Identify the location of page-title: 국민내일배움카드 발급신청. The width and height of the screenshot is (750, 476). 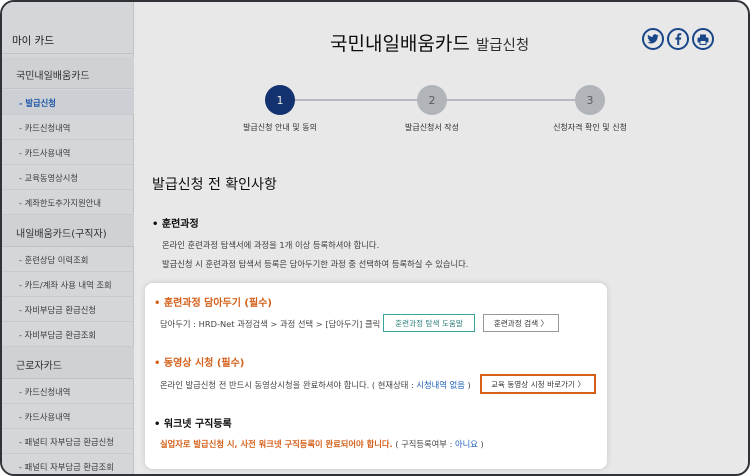
(429, 42).